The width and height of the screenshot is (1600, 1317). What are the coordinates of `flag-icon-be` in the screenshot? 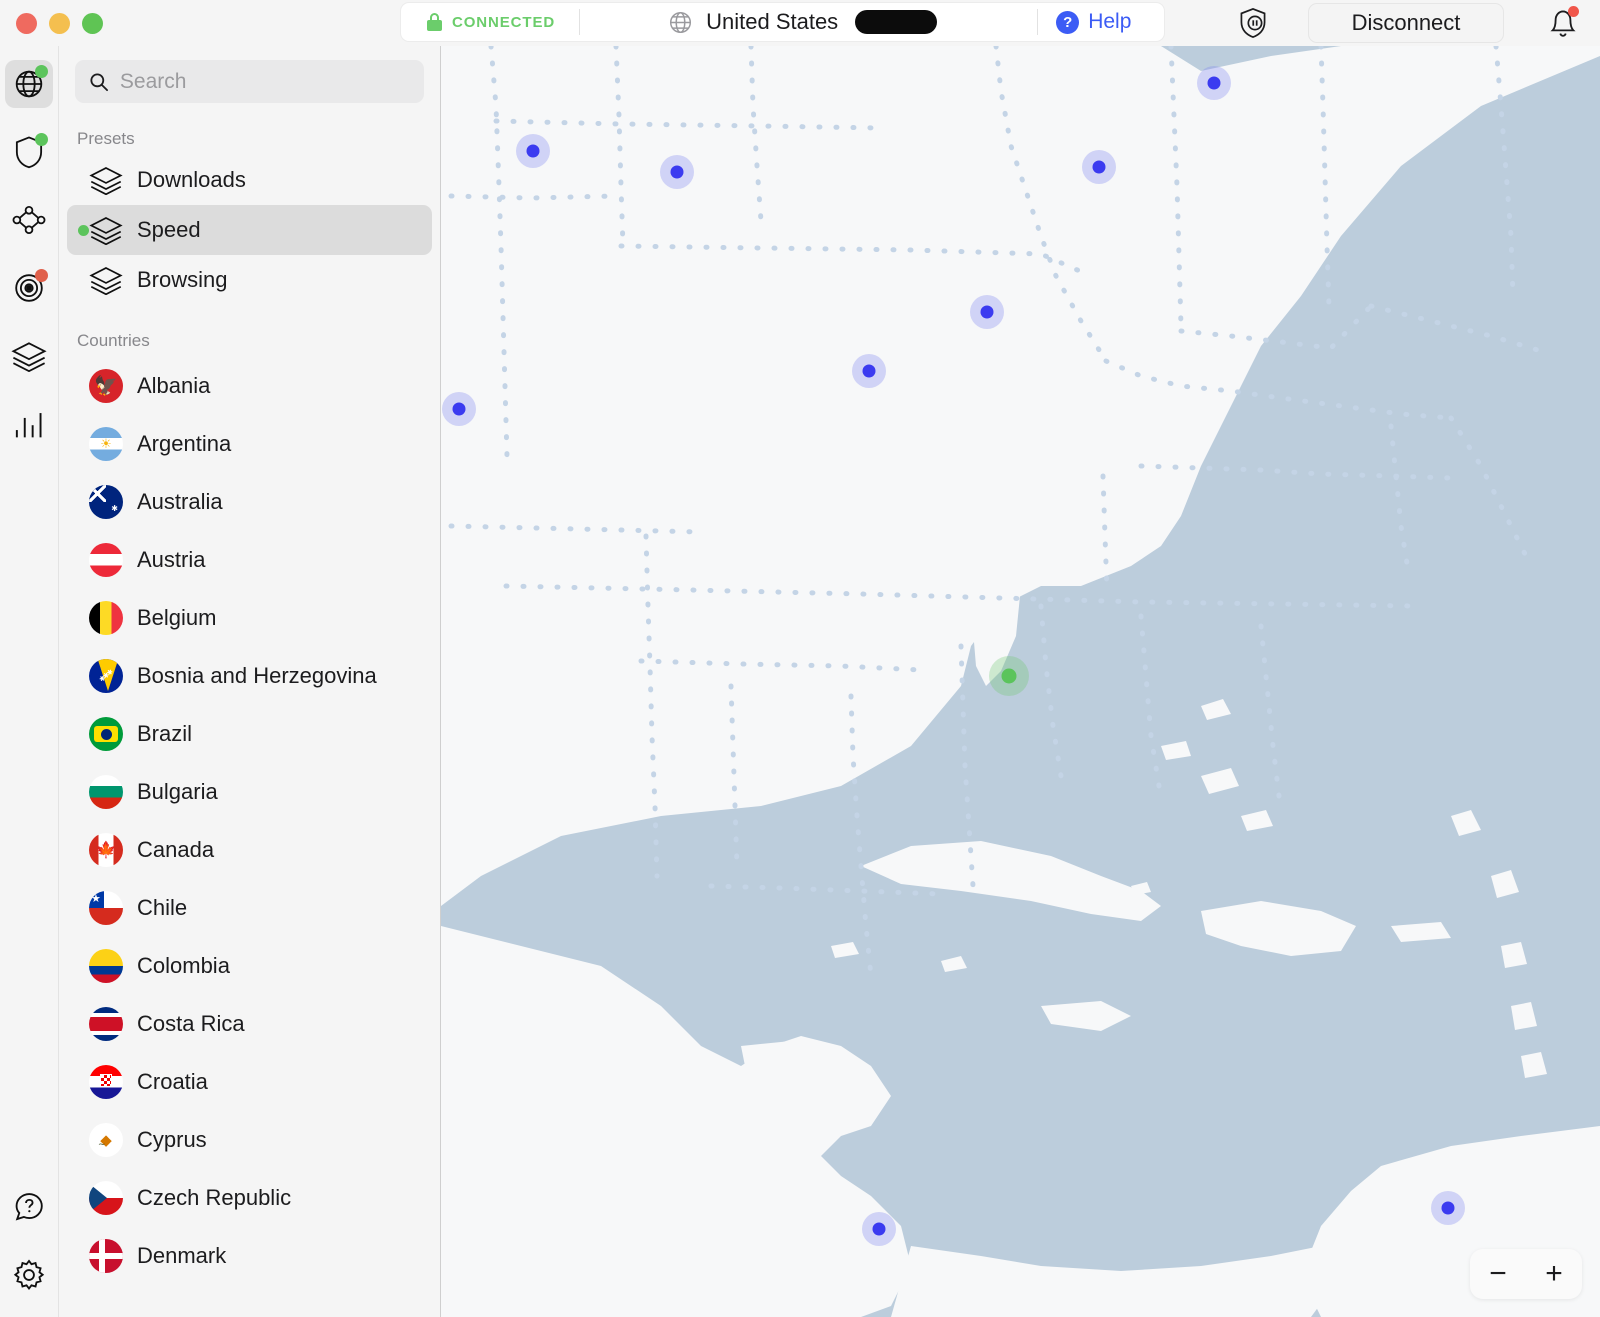 It's located at (106, 618).